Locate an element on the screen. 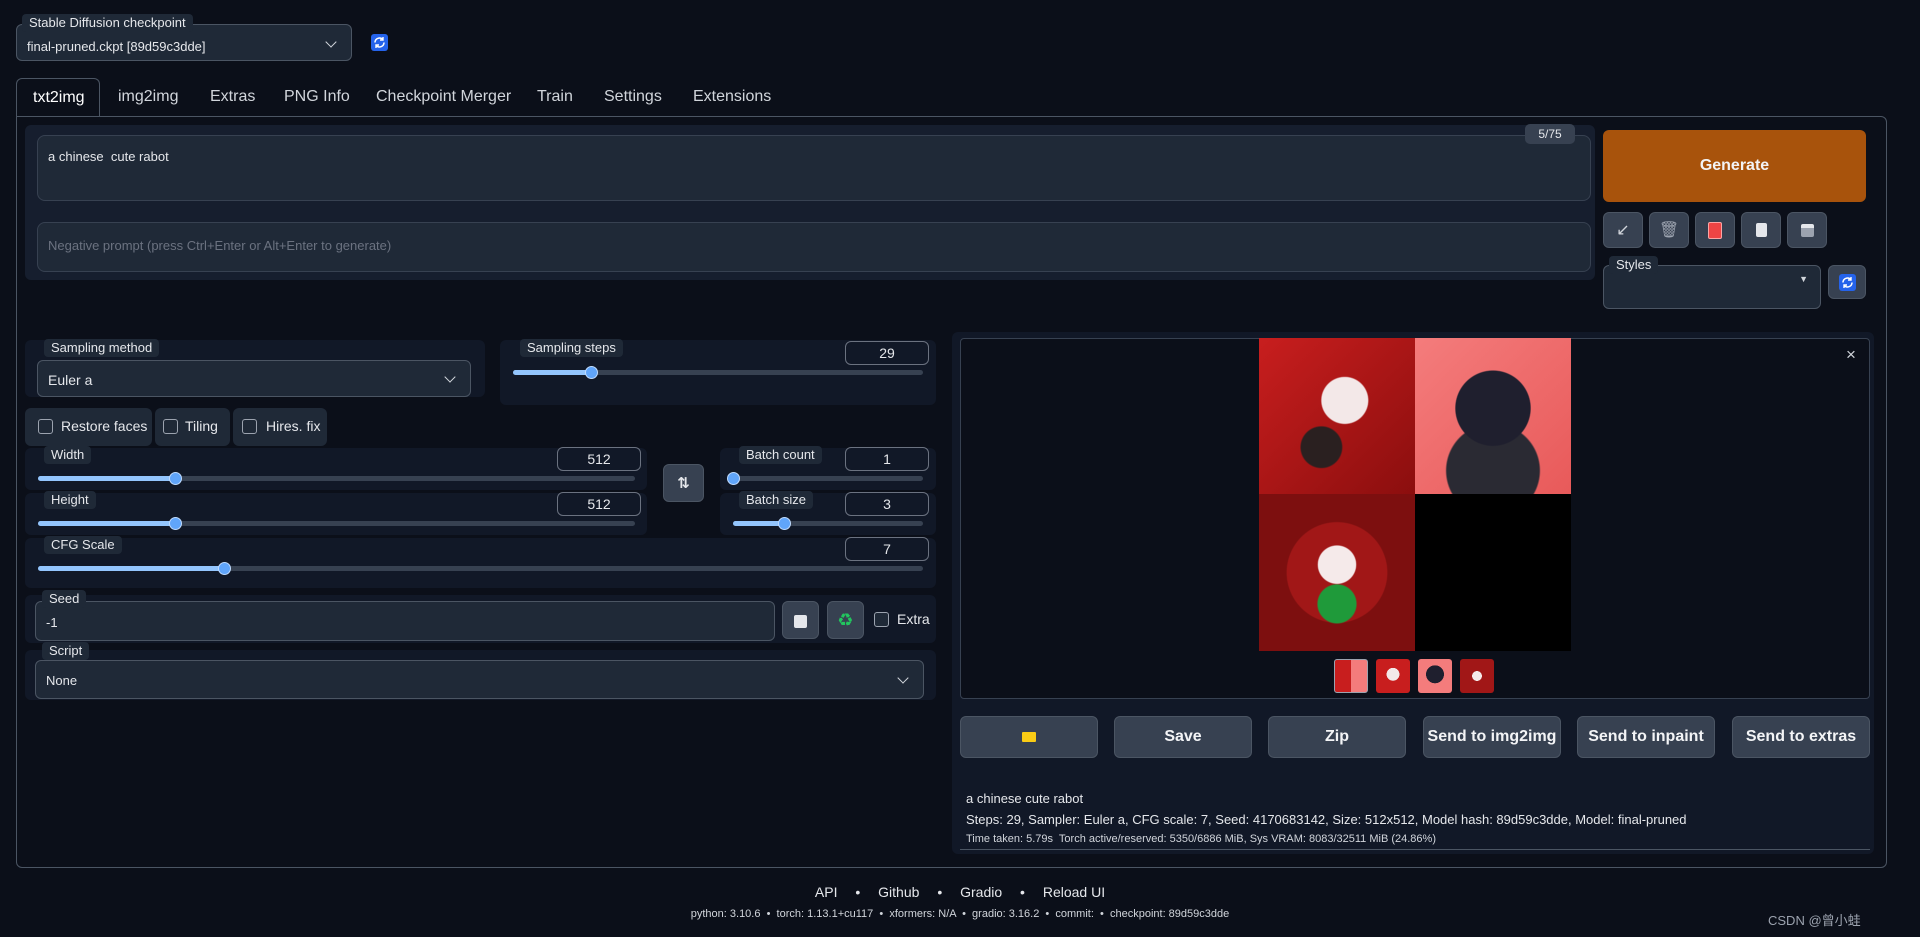  seed-input: -1 is located at coordinates (405, 621).